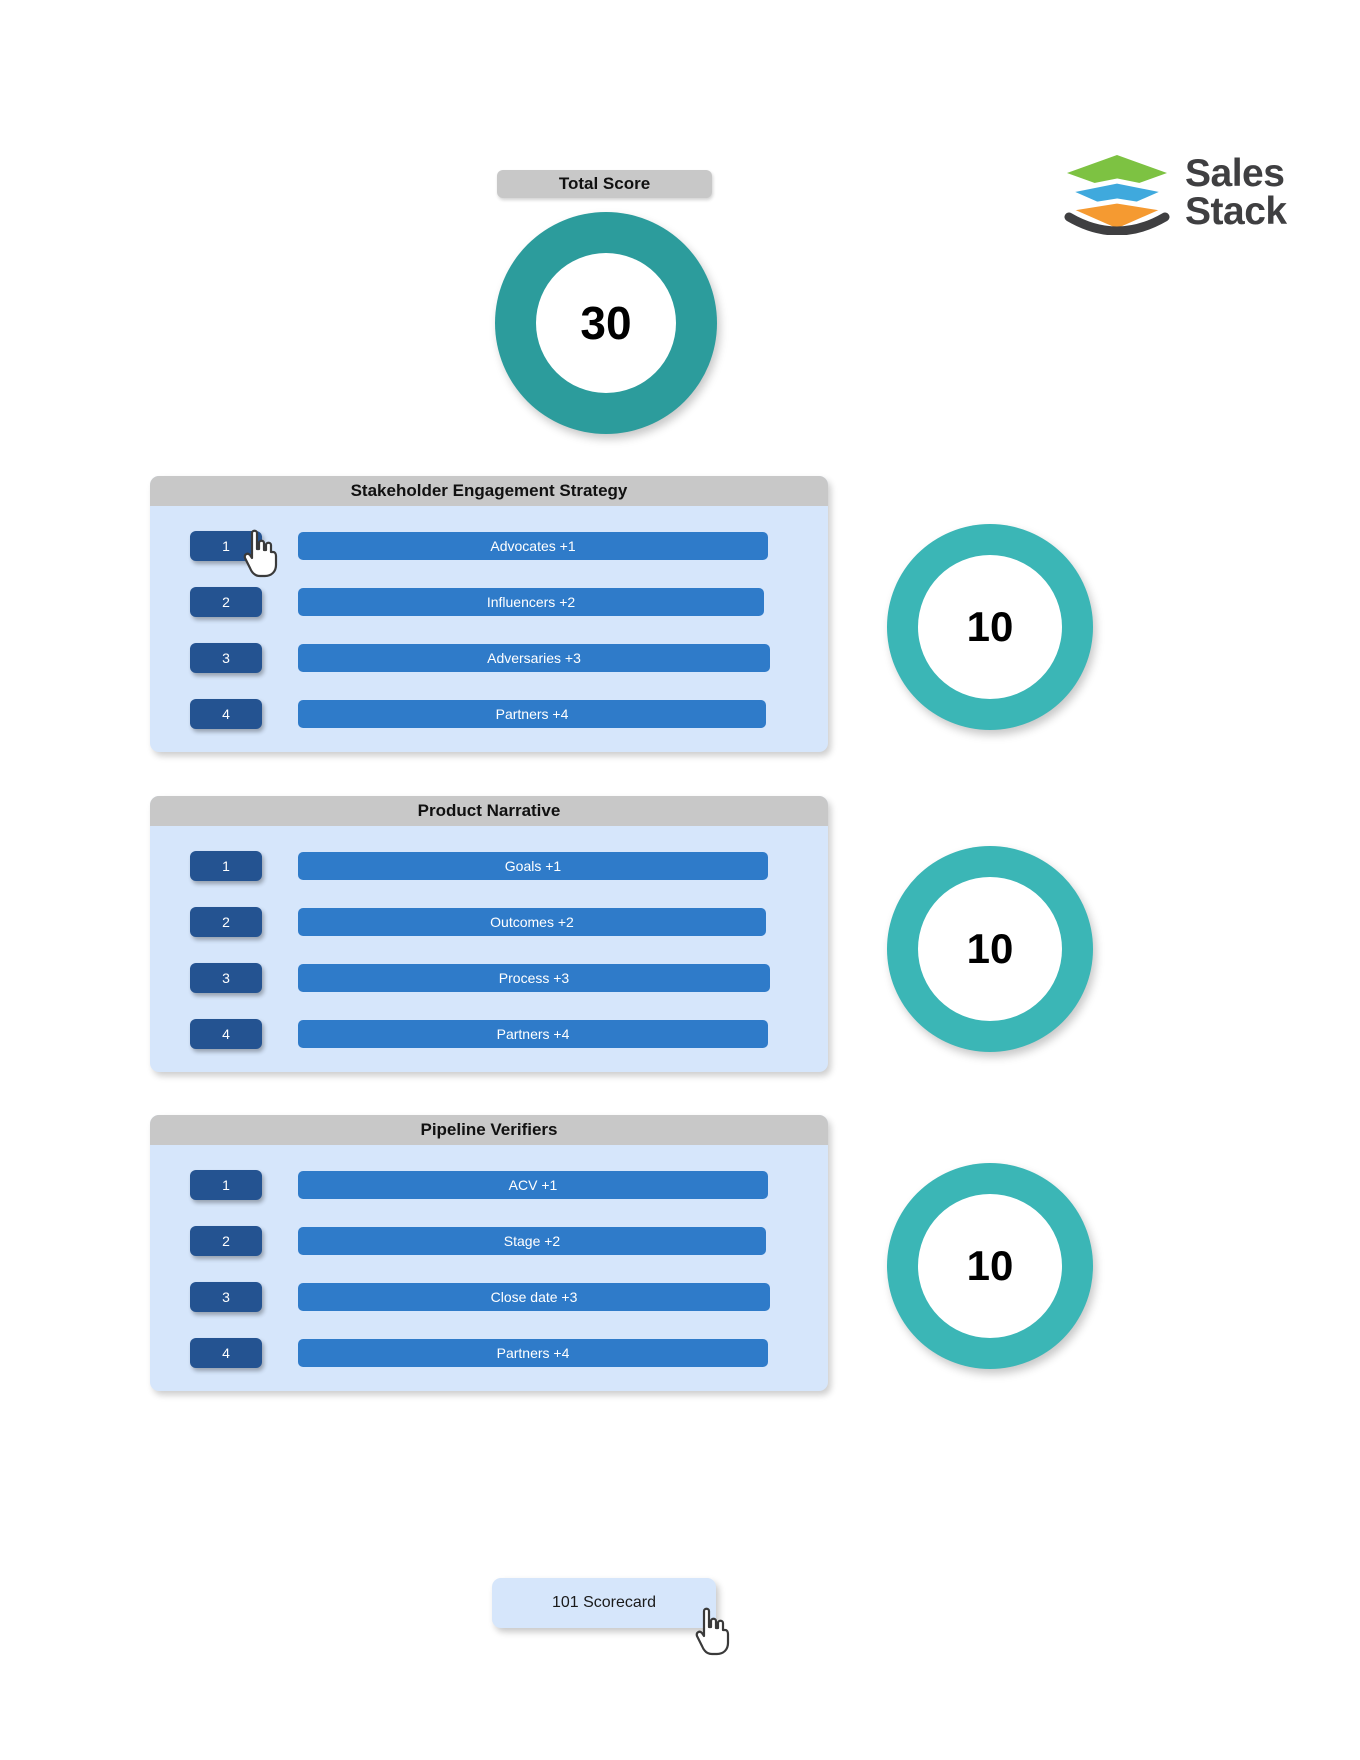 Image resolution: width=1360 pixels, height=1760 pixels. I want to click on row-option-button: Adversaries +3, so click(534, 658).